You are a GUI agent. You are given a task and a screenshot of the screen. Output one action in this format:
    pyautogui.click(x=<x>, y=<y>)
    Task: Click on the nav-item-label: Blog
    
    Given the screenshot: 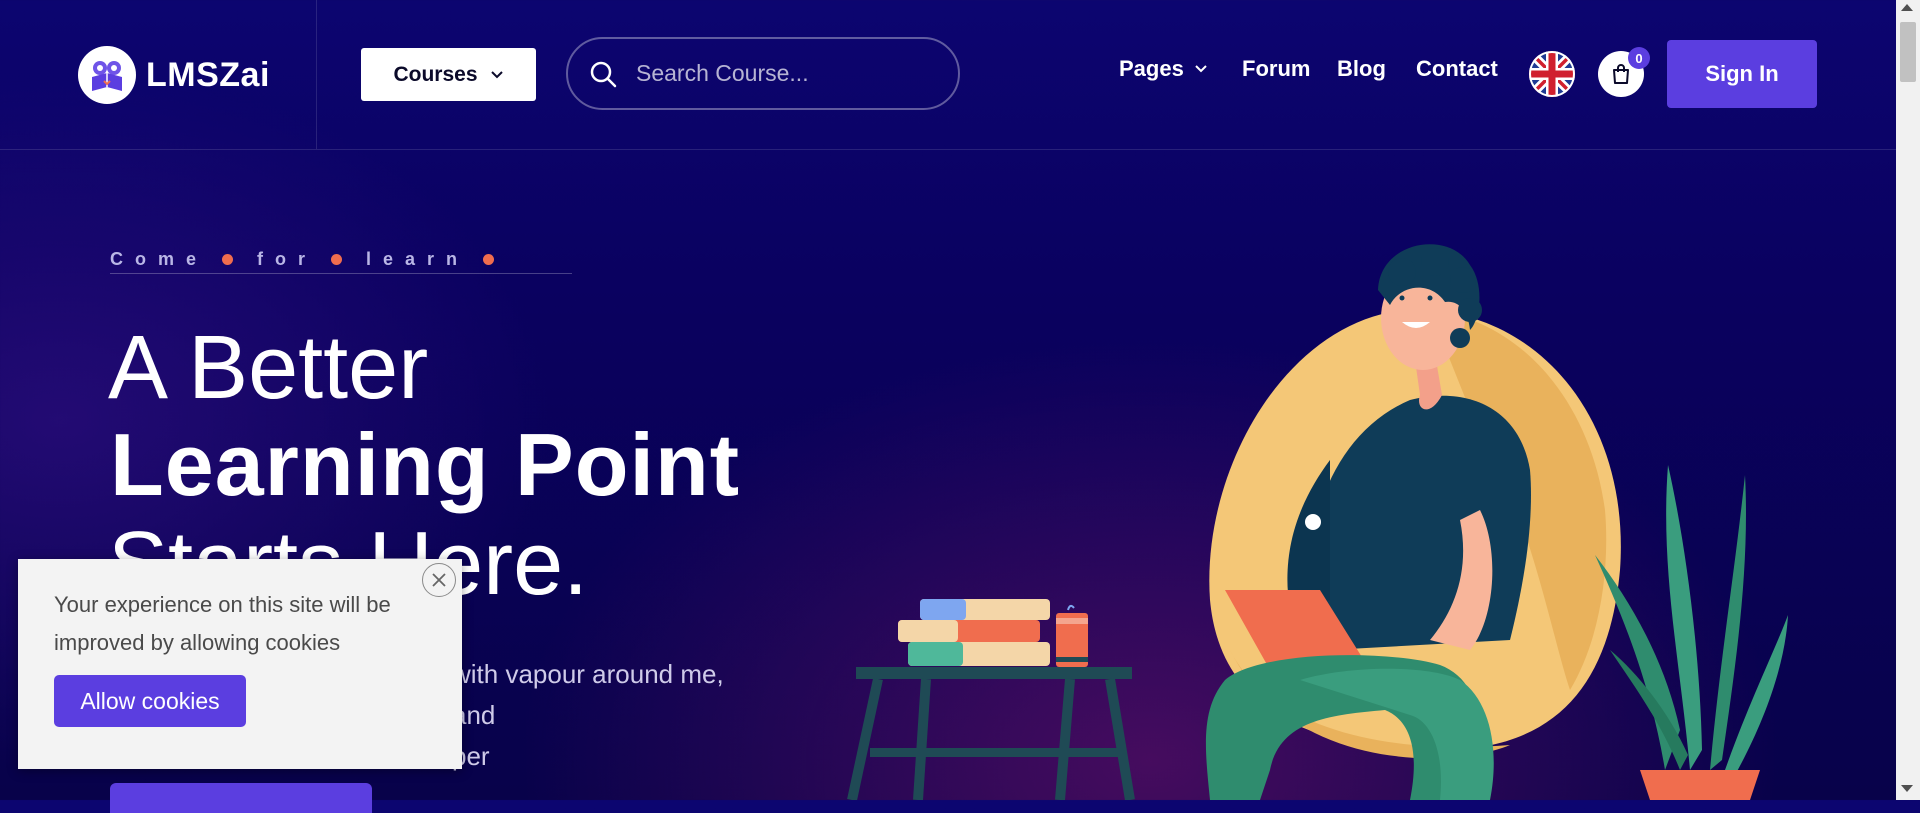 What is the action you would take?
    pyautogui.click(x=1361, y=68)
    